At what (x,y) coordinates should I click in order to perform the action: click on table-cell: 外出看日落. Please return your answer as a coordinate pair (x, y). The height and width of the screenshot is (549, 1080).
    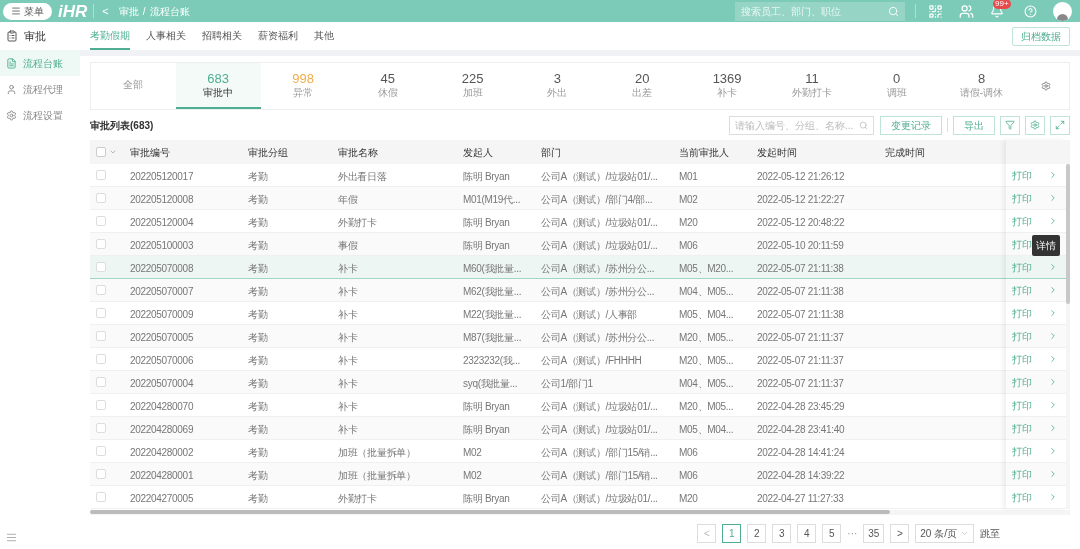
    Looking at the image, I should click on (362, 176).